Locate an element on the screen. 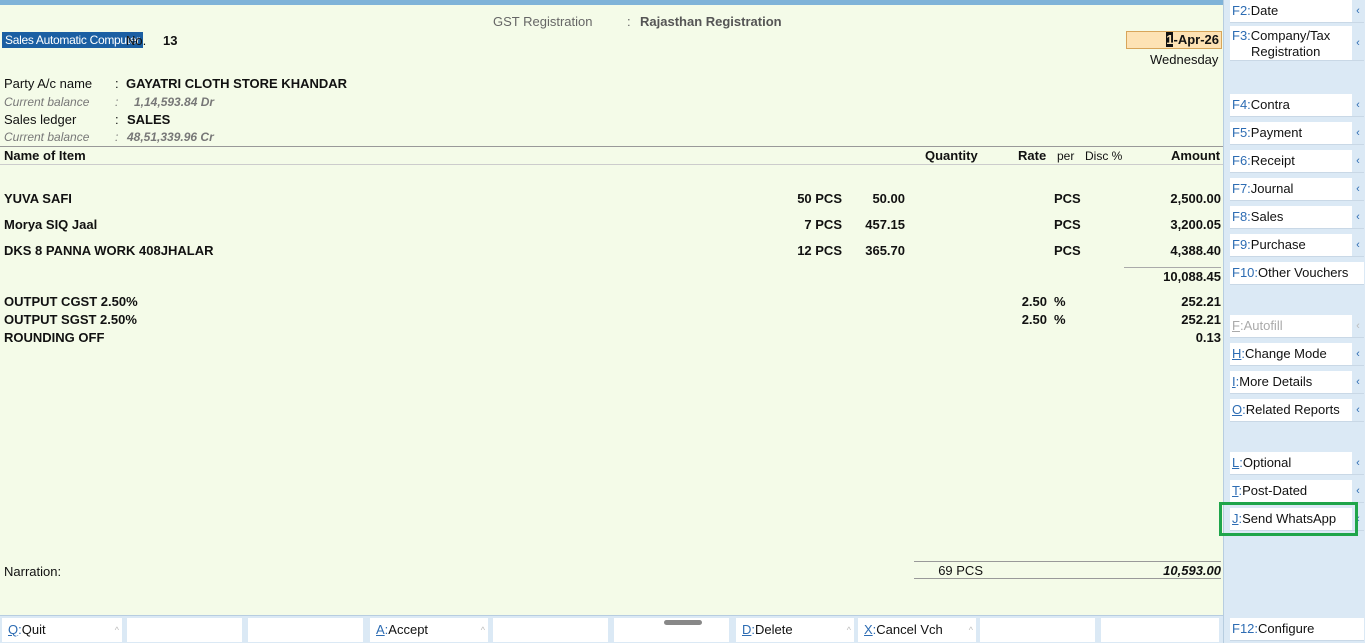 Image resolution: width=1365 pixels, height=643 pixels. button-label: Payment is located at coordinates (1276, 132).